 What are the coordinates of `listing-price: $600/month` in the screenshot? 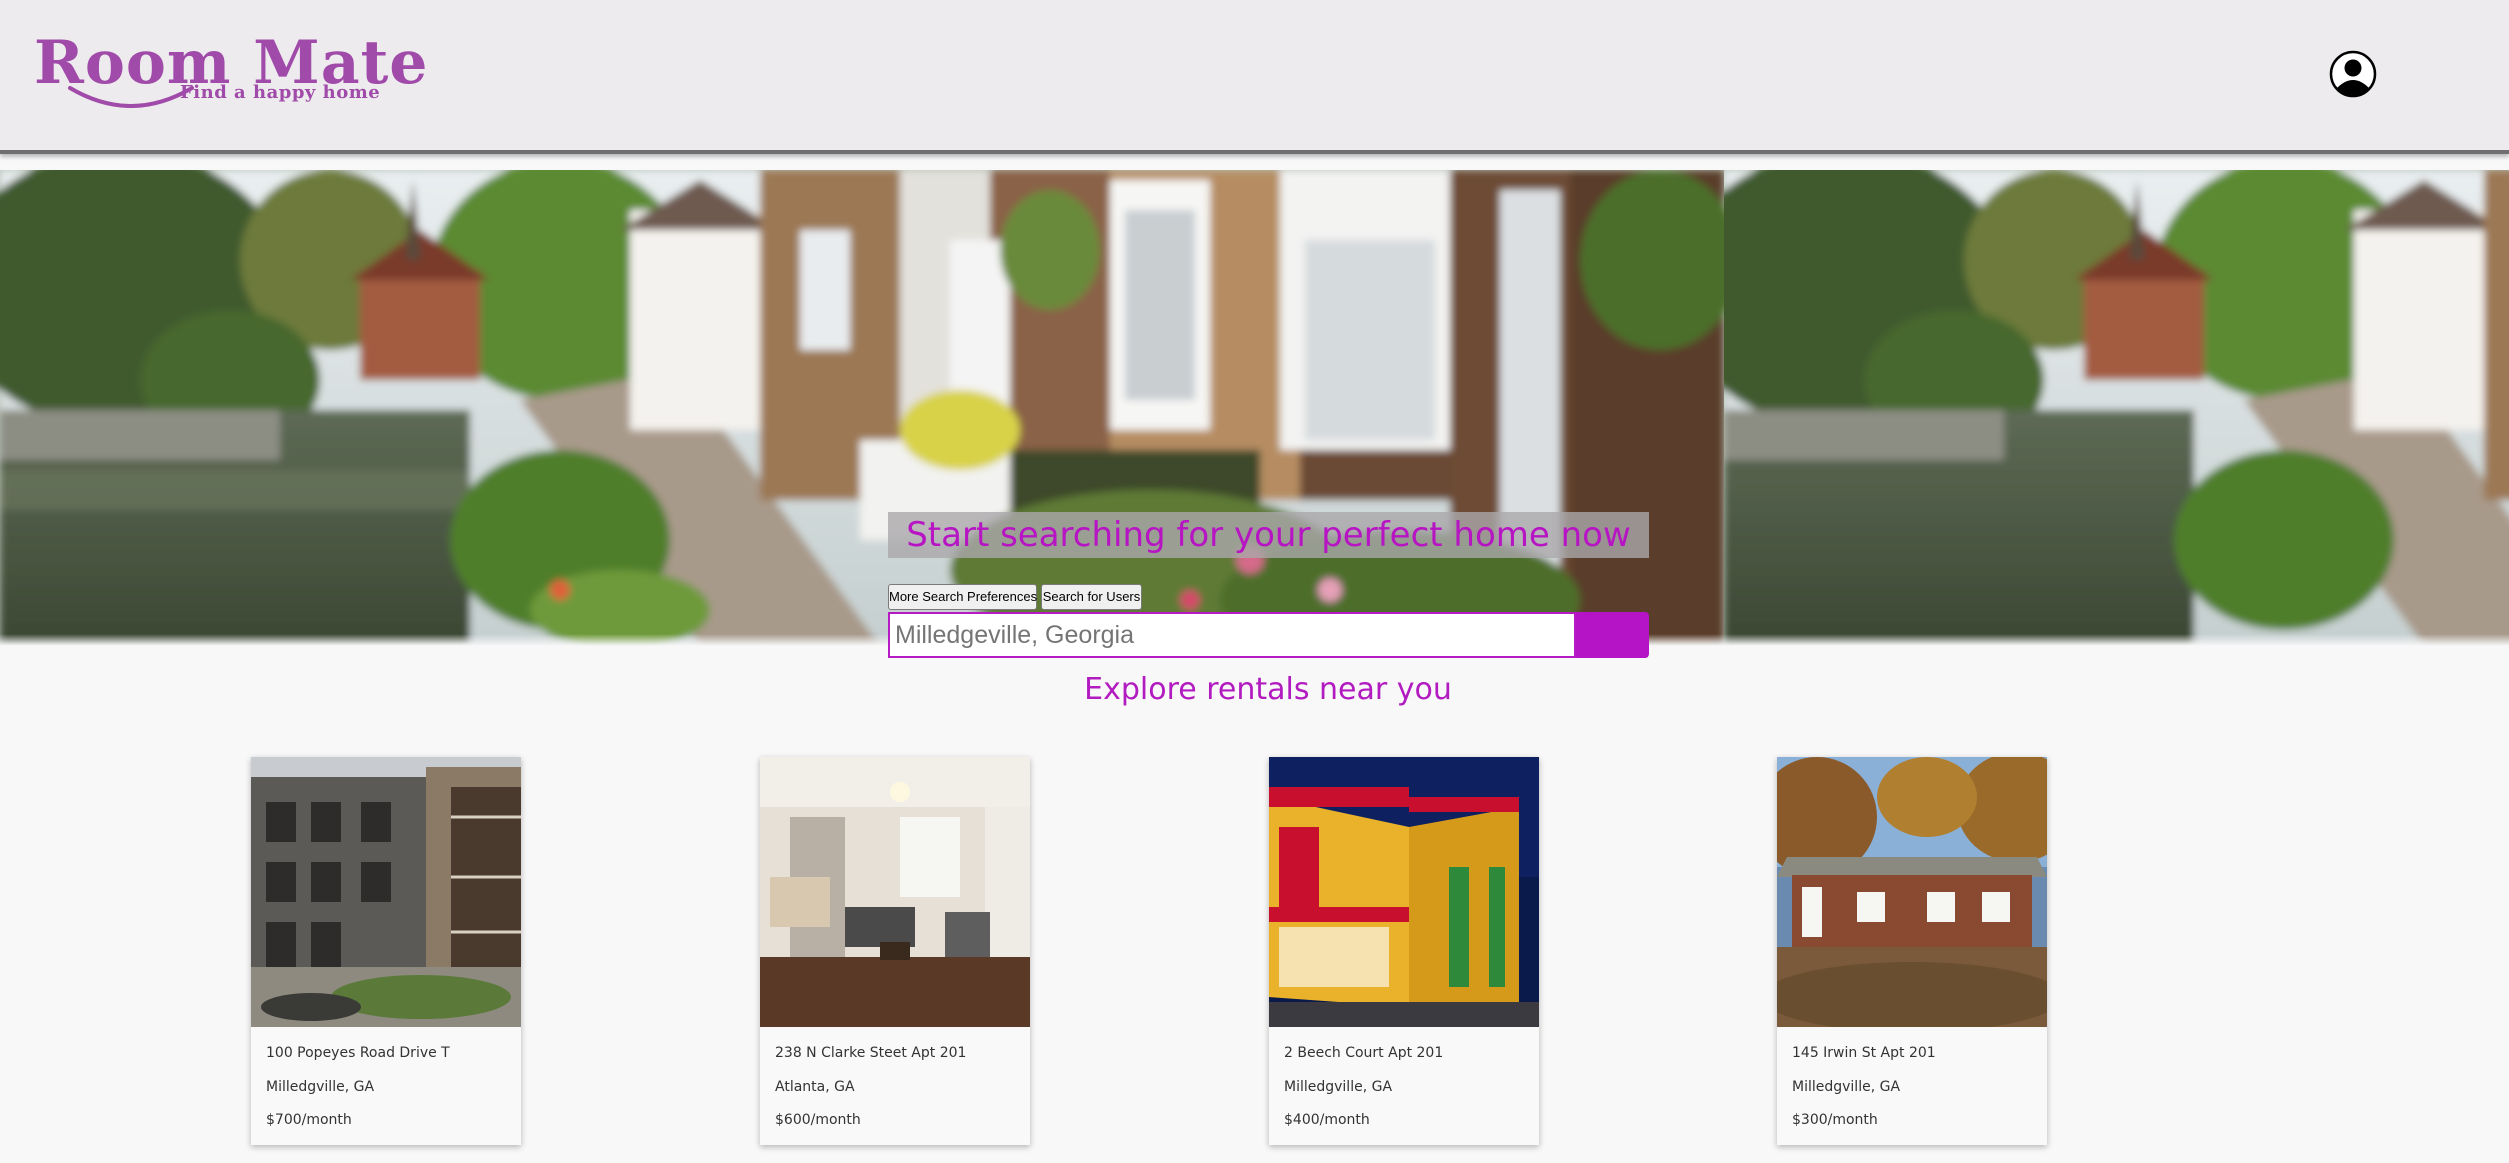 It's located at (818, 1120).